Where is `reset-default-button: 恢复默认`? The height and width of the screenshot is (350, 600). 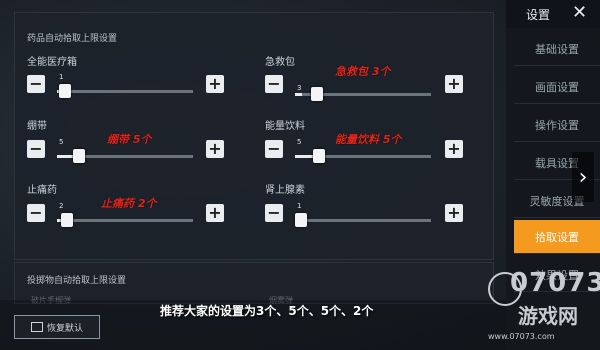
reset-default-button: 恢复默认 is located at coordinates (57, 327).